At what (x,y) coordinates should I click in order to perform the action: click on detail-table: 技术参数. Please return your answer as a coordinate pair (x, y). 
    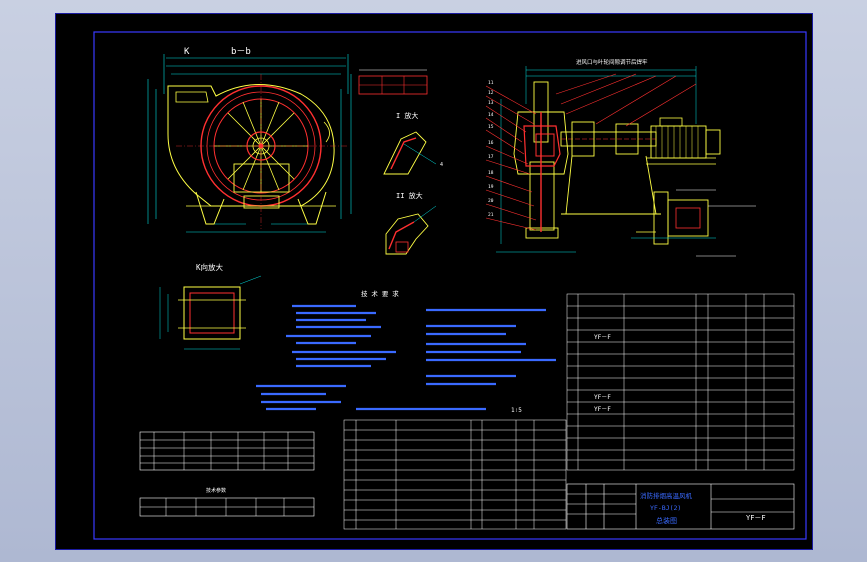
    Looking at the image, I should click on (227, 502).